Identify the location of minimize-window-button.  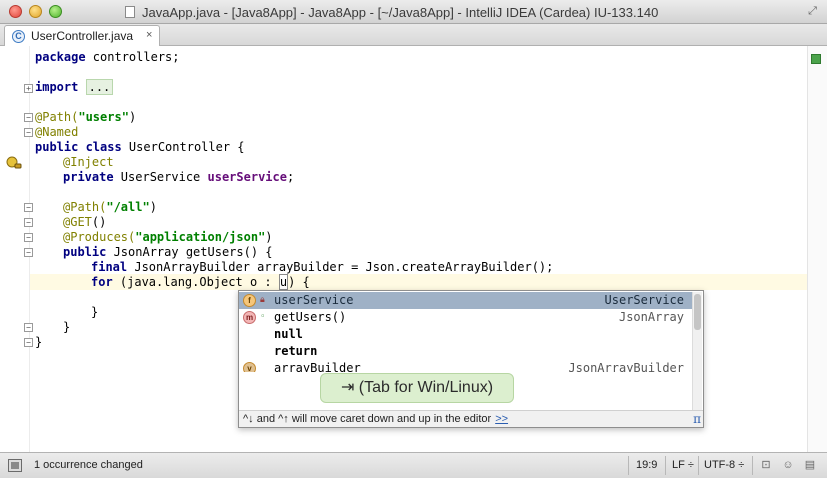
(35, 11).